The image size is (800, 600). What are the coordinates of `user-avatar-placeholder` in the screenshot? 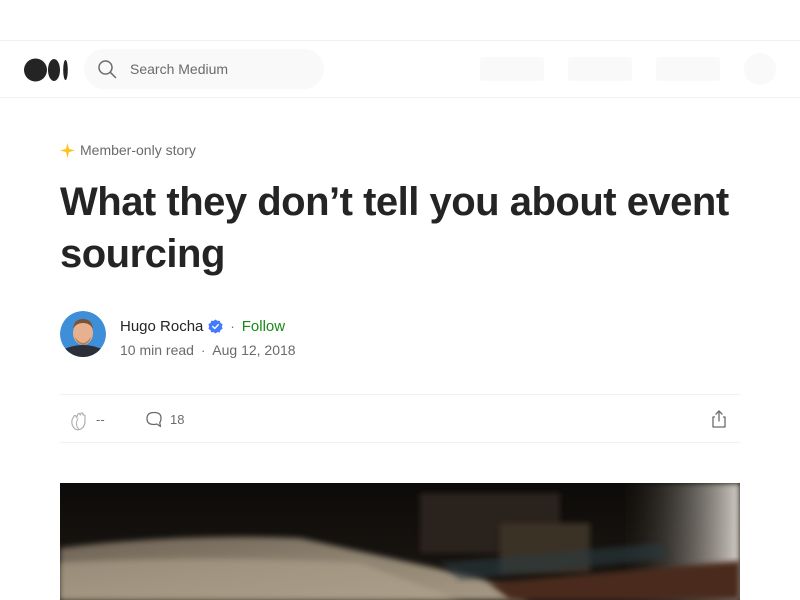 It's located at (760, 69).